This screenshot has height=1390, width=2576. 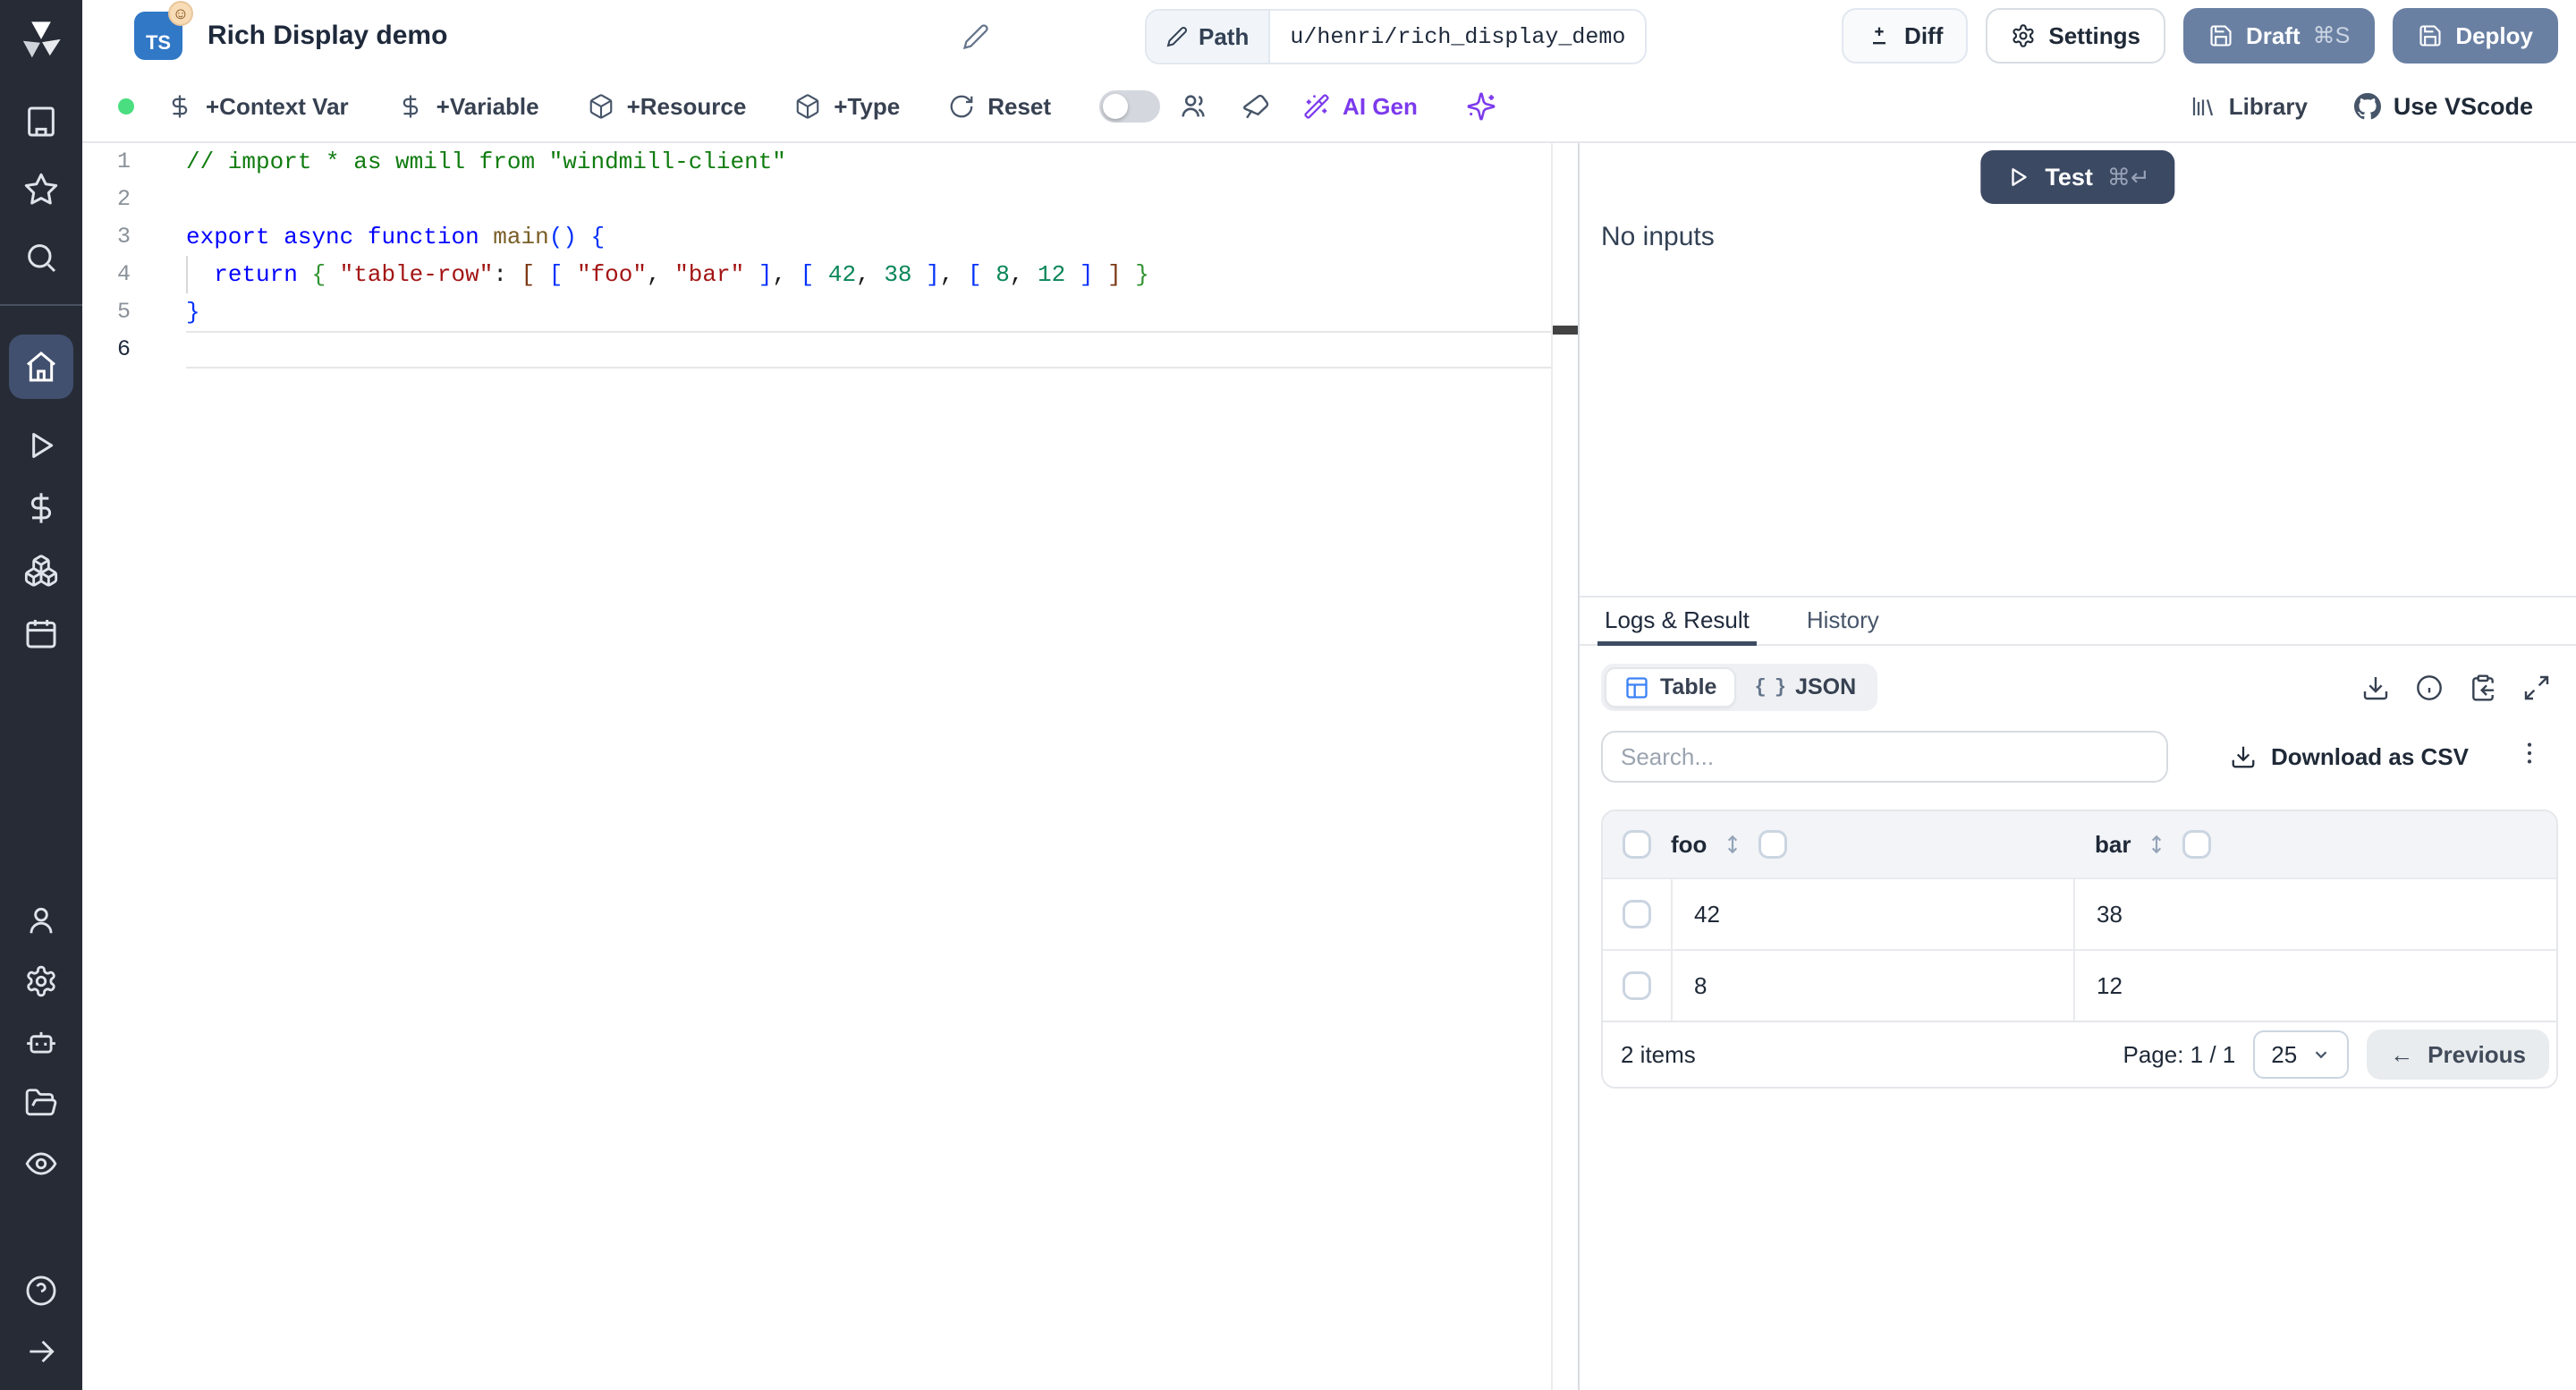 I want to click on overview-ruler-cursor, so click(x=1565, y=330).